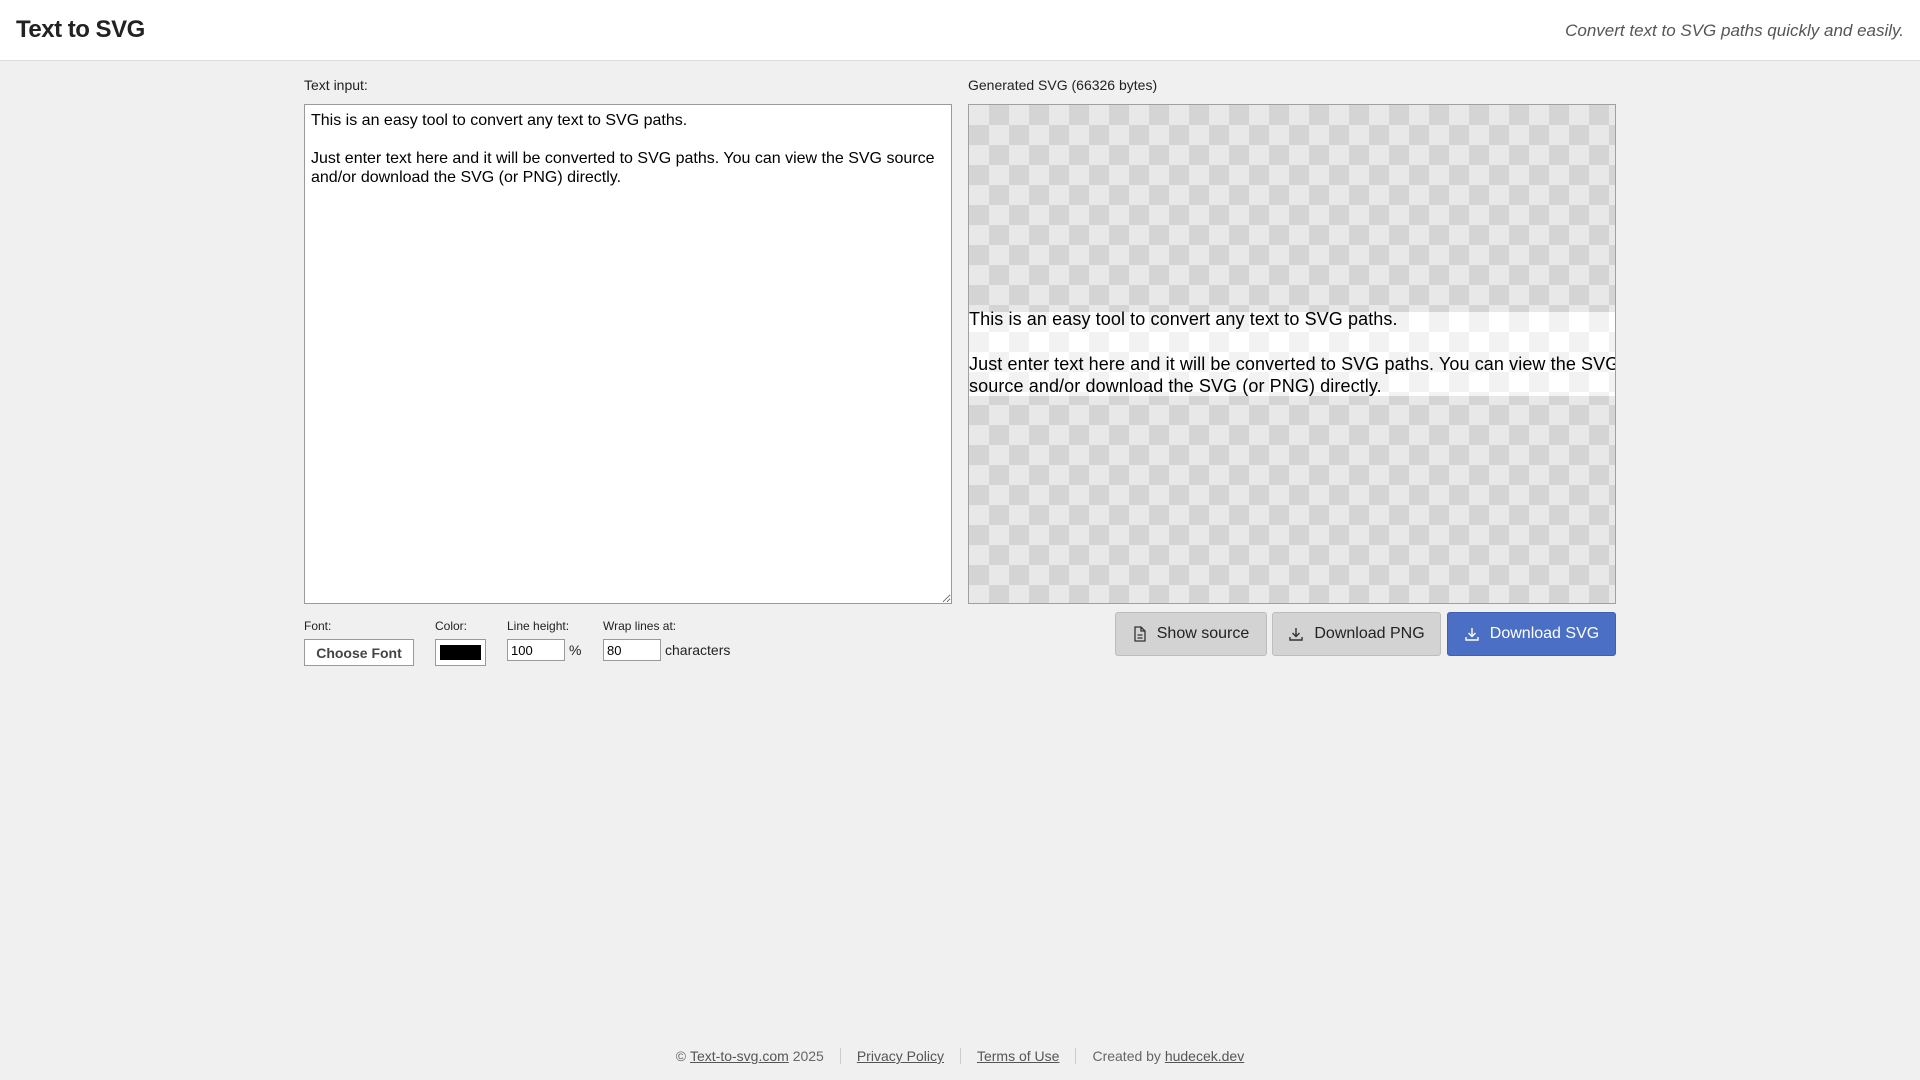  What do you see at coordinates (1063, 85) in the screenshot?
I see `generated-svg-label: Generated SVG (66326 bytes)` at bounding box center [1063, 85].